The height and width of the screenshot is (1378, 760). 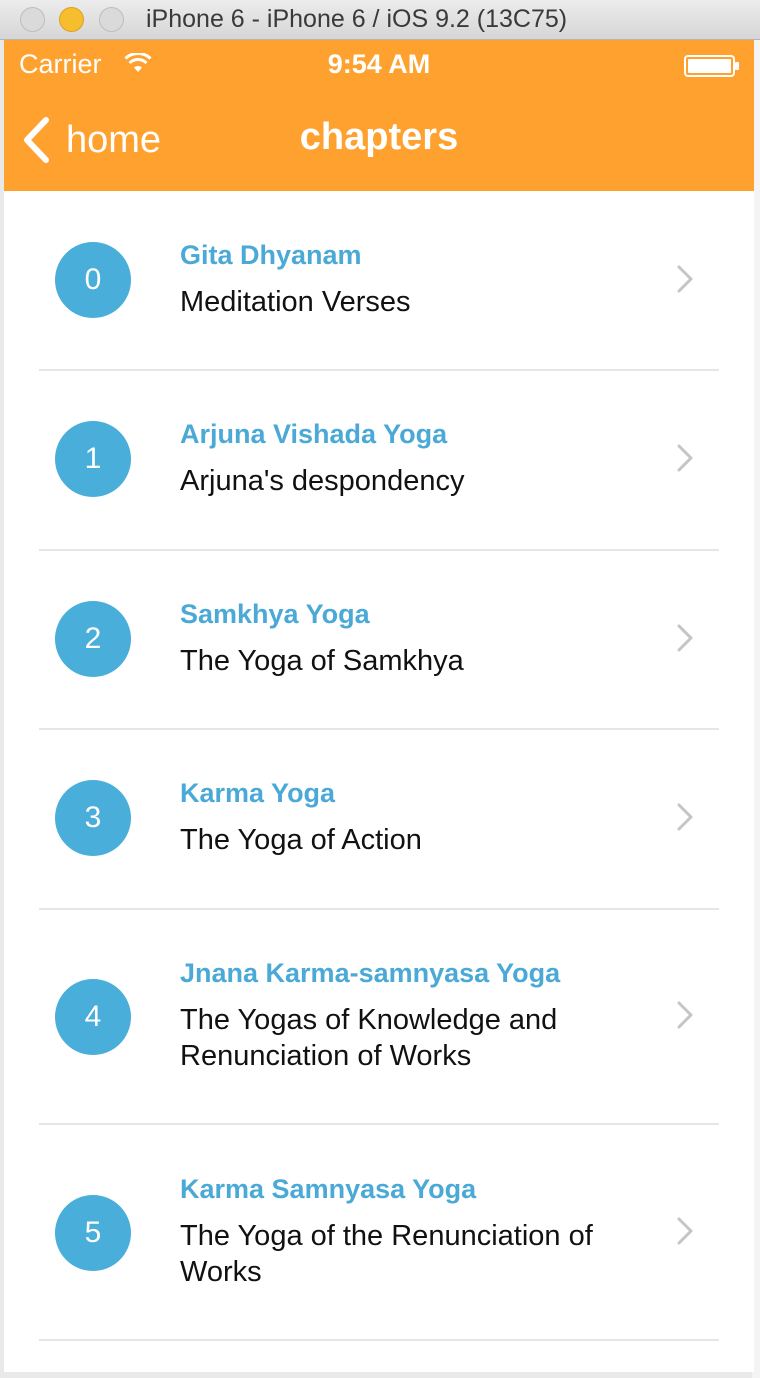 I want to click on chapter-row-3: 3 Karma Yoga The Yoga of Action, so click(x=379, y=820).